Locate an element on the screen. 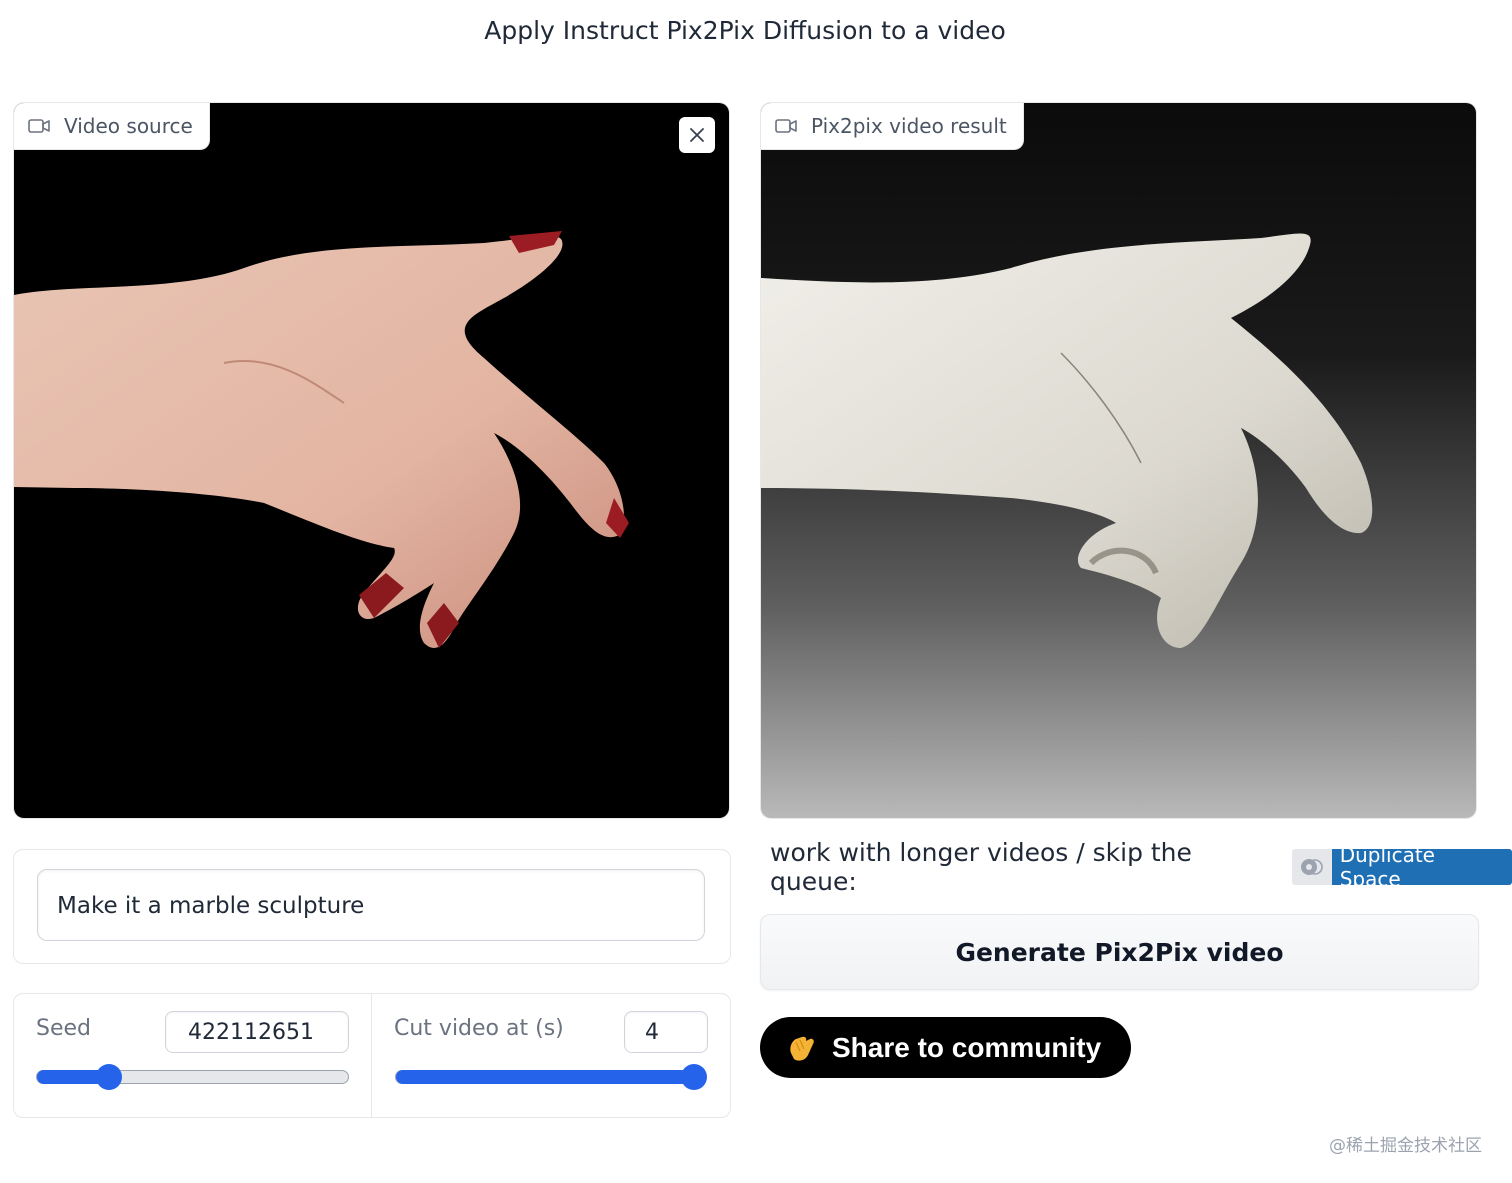 This screenshot has width=1512, height=1183. close-icon is located at coordinates (697, 135).